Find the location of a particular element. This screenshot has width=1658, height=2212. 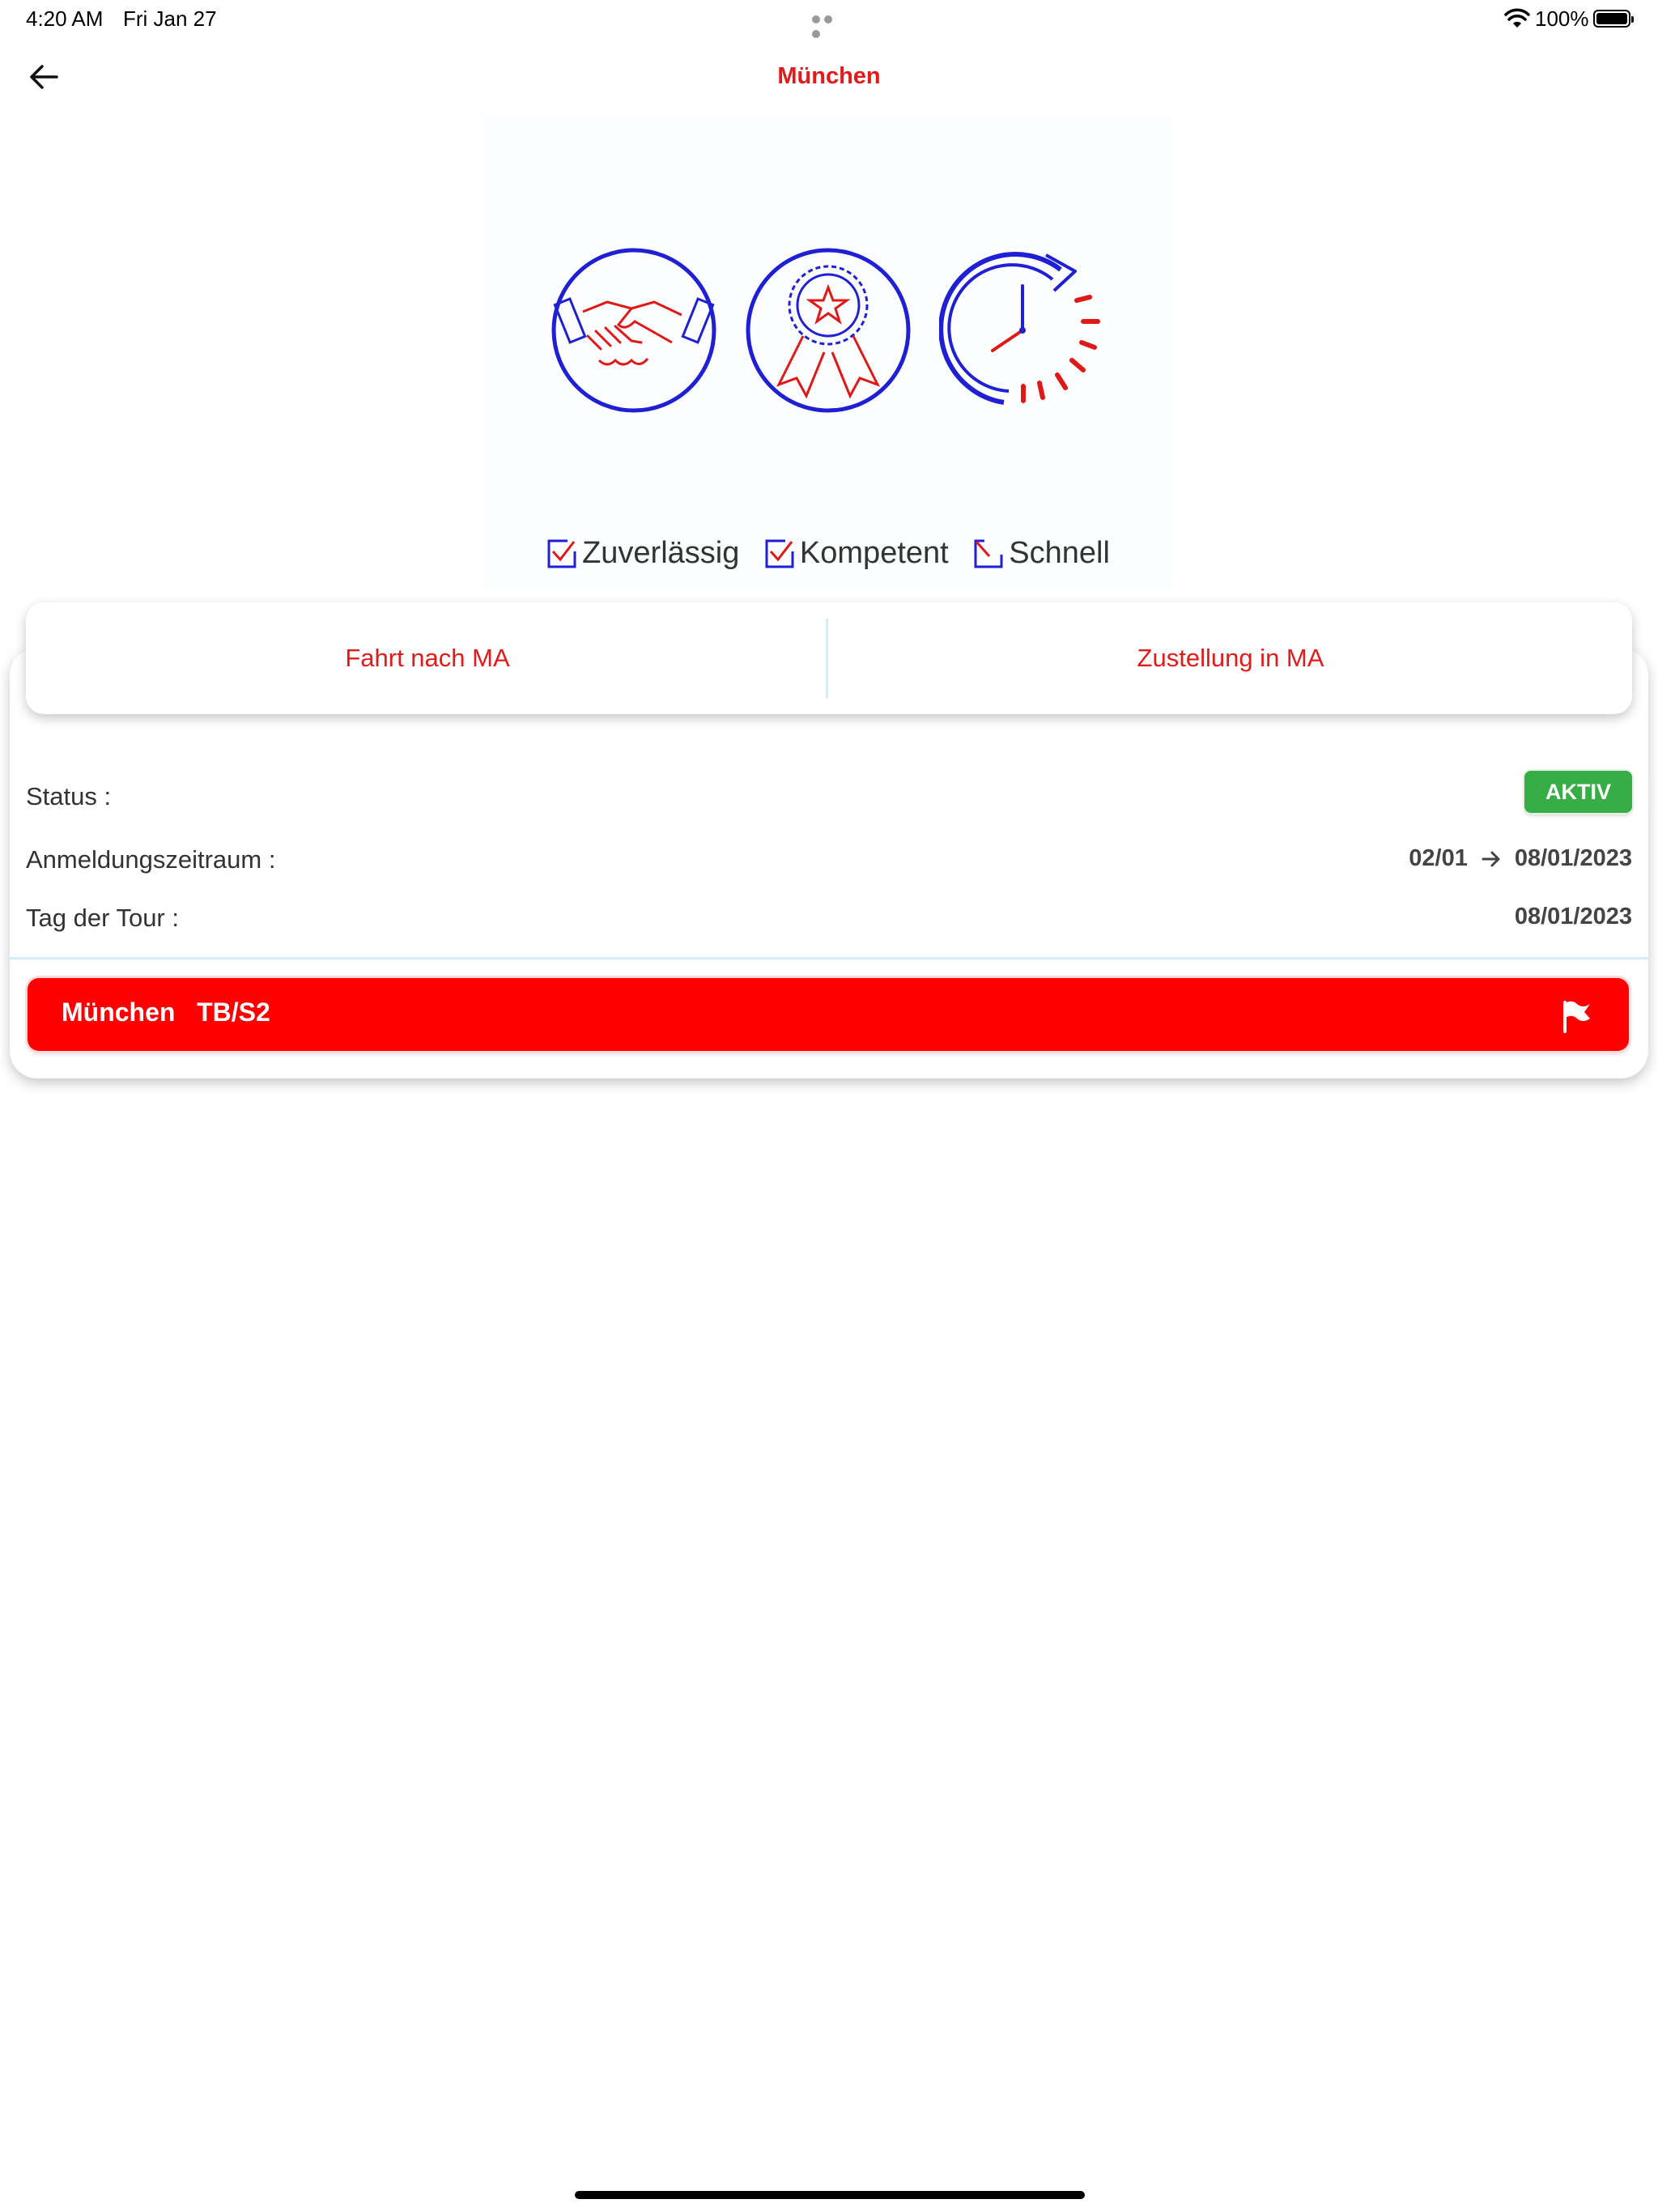

tour-day-label: Tag der Tour : is located at coordinates (102, 918).